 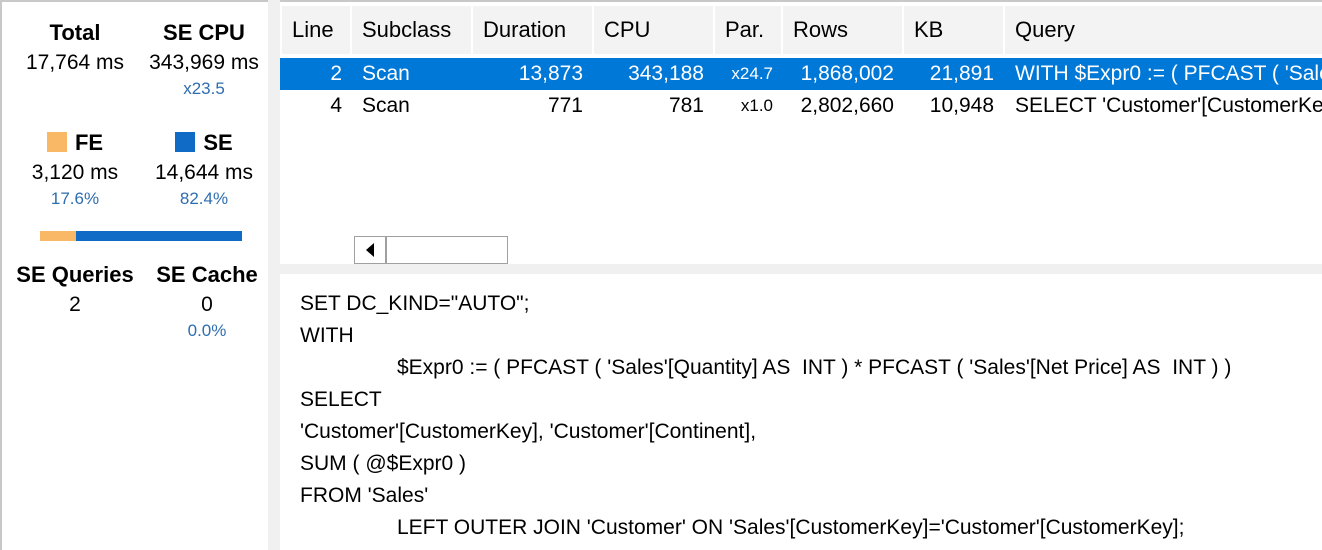 I want to click on query-line: SELECT, so click(x=341, y=399).